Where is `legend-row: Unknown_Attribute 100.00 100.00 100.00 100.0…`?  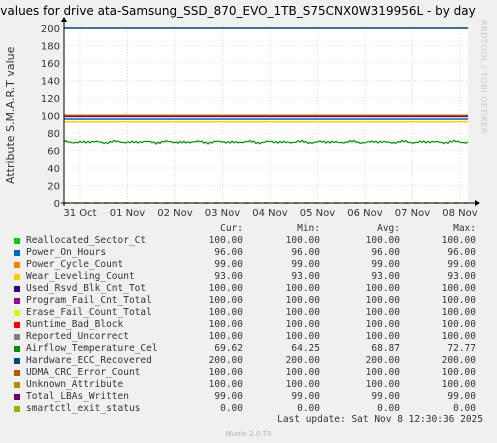
legend-row: Unknown_Attribute 100.00 100.00 100.00 100.0… is located at coordinates (248, 385).